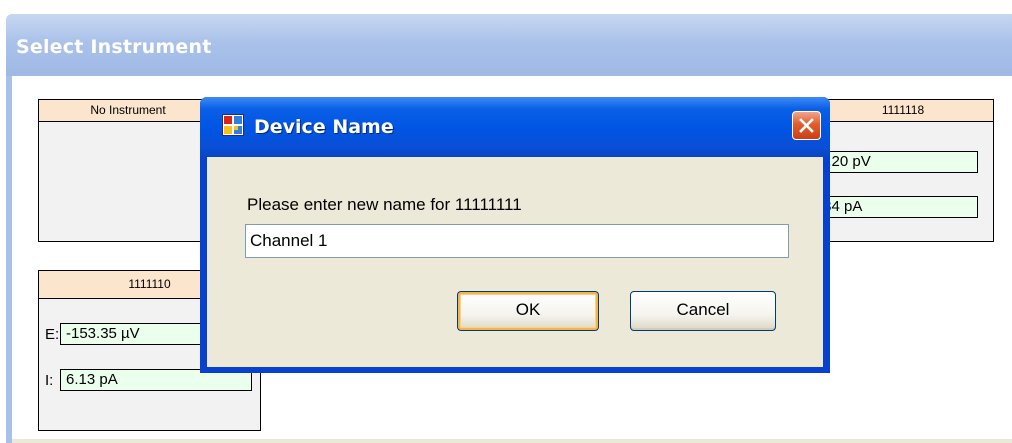  I want to click on e-value-field: -153.35 µV, so click(140, 334).